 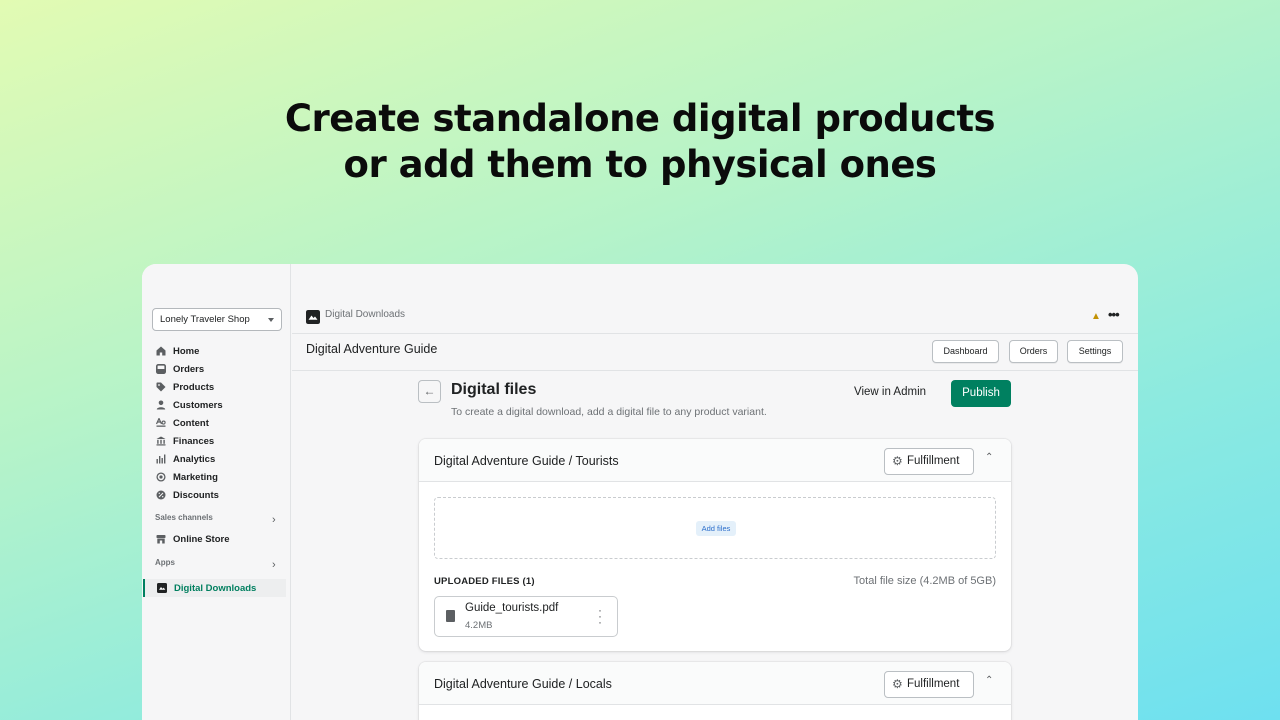 I want to click on sidebar-item-label: Finances, so click(x=194, y=441).